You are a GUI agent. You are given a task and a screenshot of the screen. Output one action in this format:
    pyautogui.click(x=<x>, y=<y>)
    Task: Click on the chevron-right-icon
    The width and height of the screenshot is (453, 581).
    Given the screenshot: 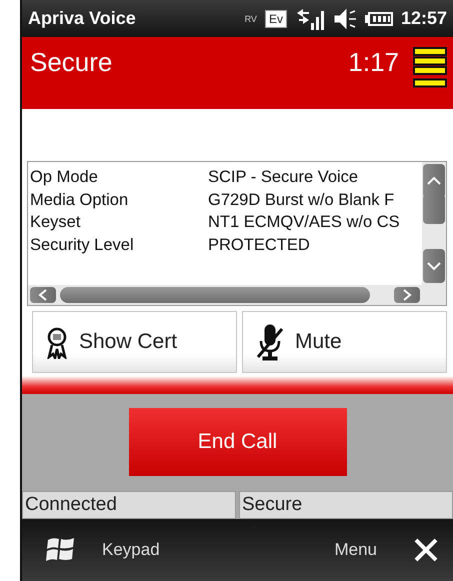 What is the action you would take?
    pyautogui.click(x=407, y=295)
    